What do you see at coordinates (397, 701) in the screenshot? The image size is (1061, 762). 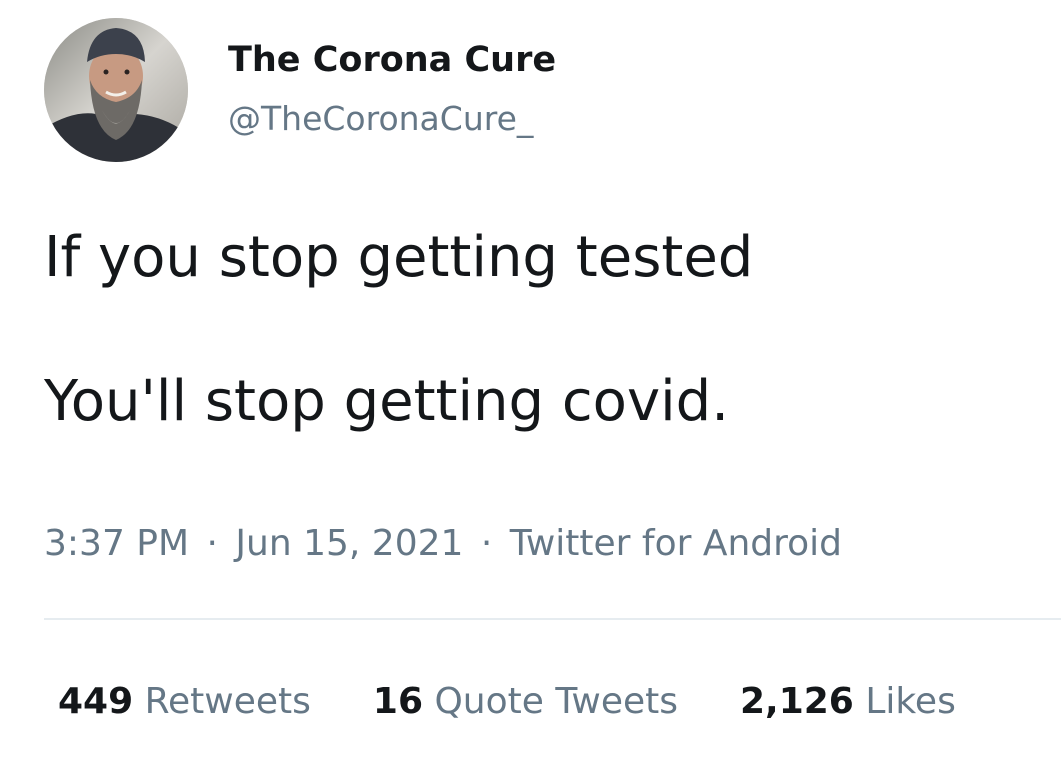 I see `quote-tweets-count: 16` at bounding box center [397, 701].